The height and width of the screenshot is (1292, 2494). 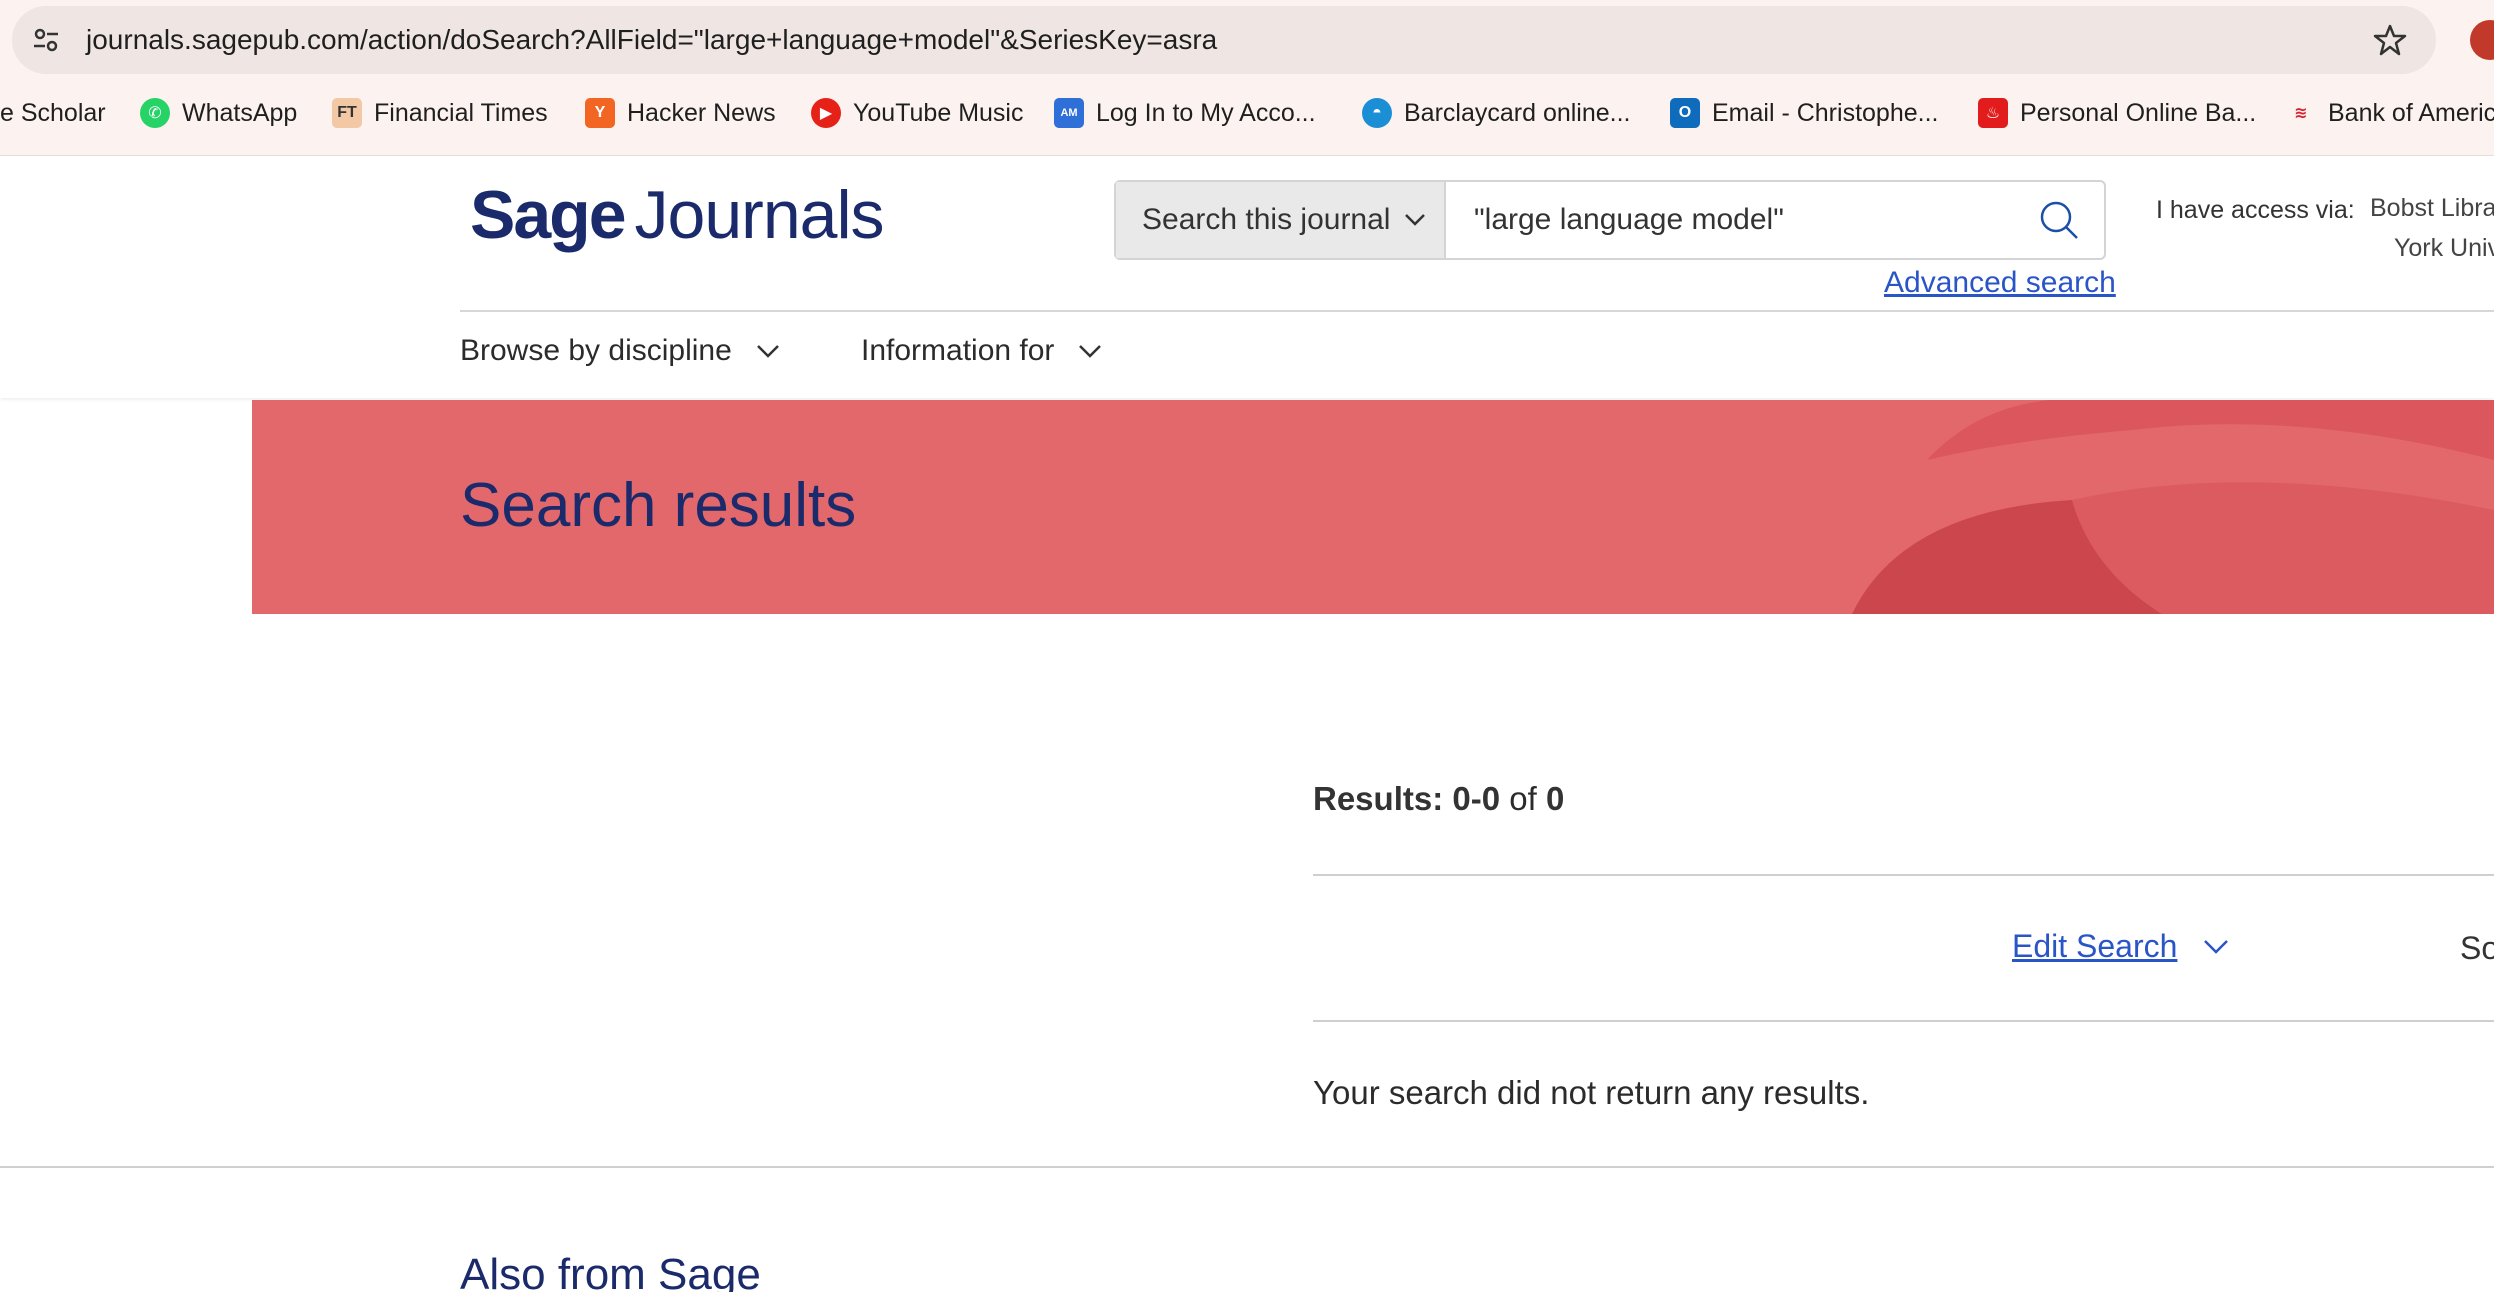 I want to click on access-label: I have access via:, so click(x=2255, y=210).